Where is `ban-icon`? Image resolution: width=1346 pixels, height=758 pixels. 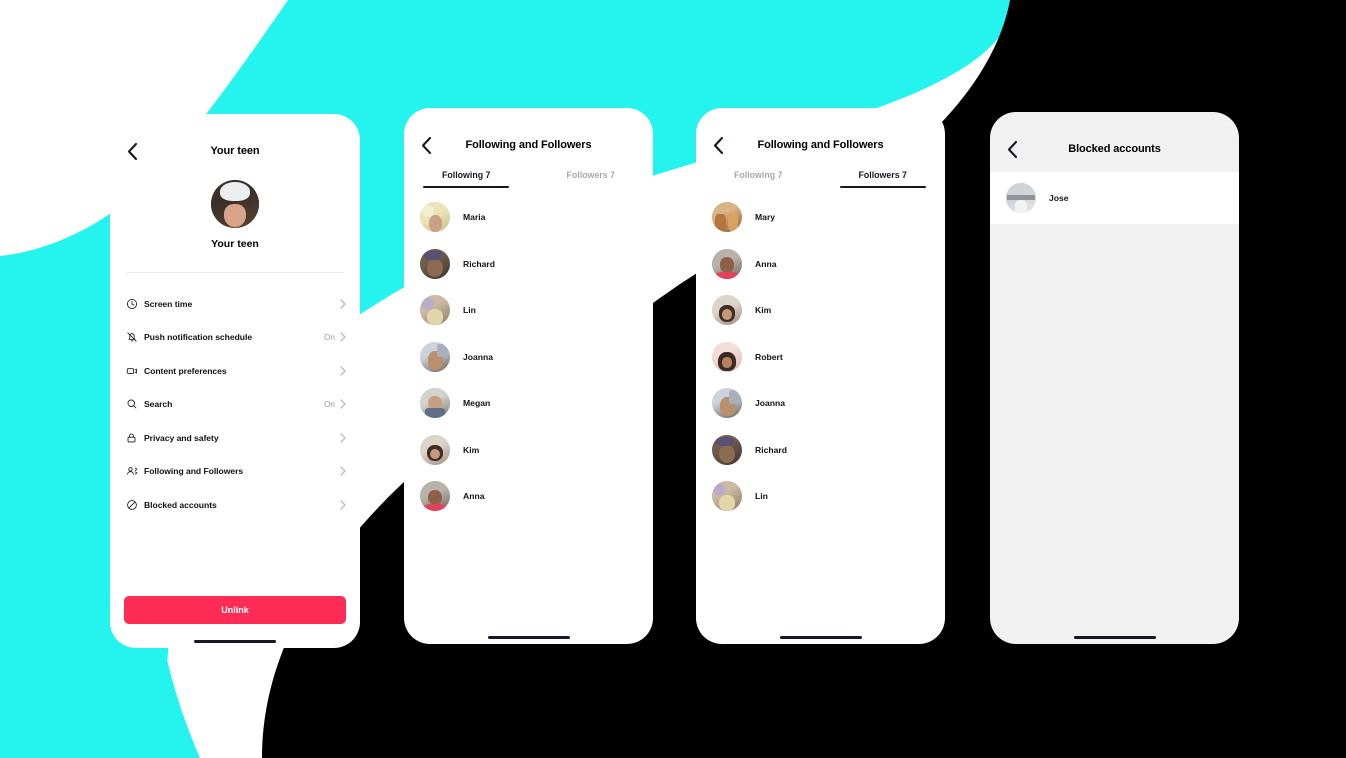
ban-icon is located at coordinates (135, 505).